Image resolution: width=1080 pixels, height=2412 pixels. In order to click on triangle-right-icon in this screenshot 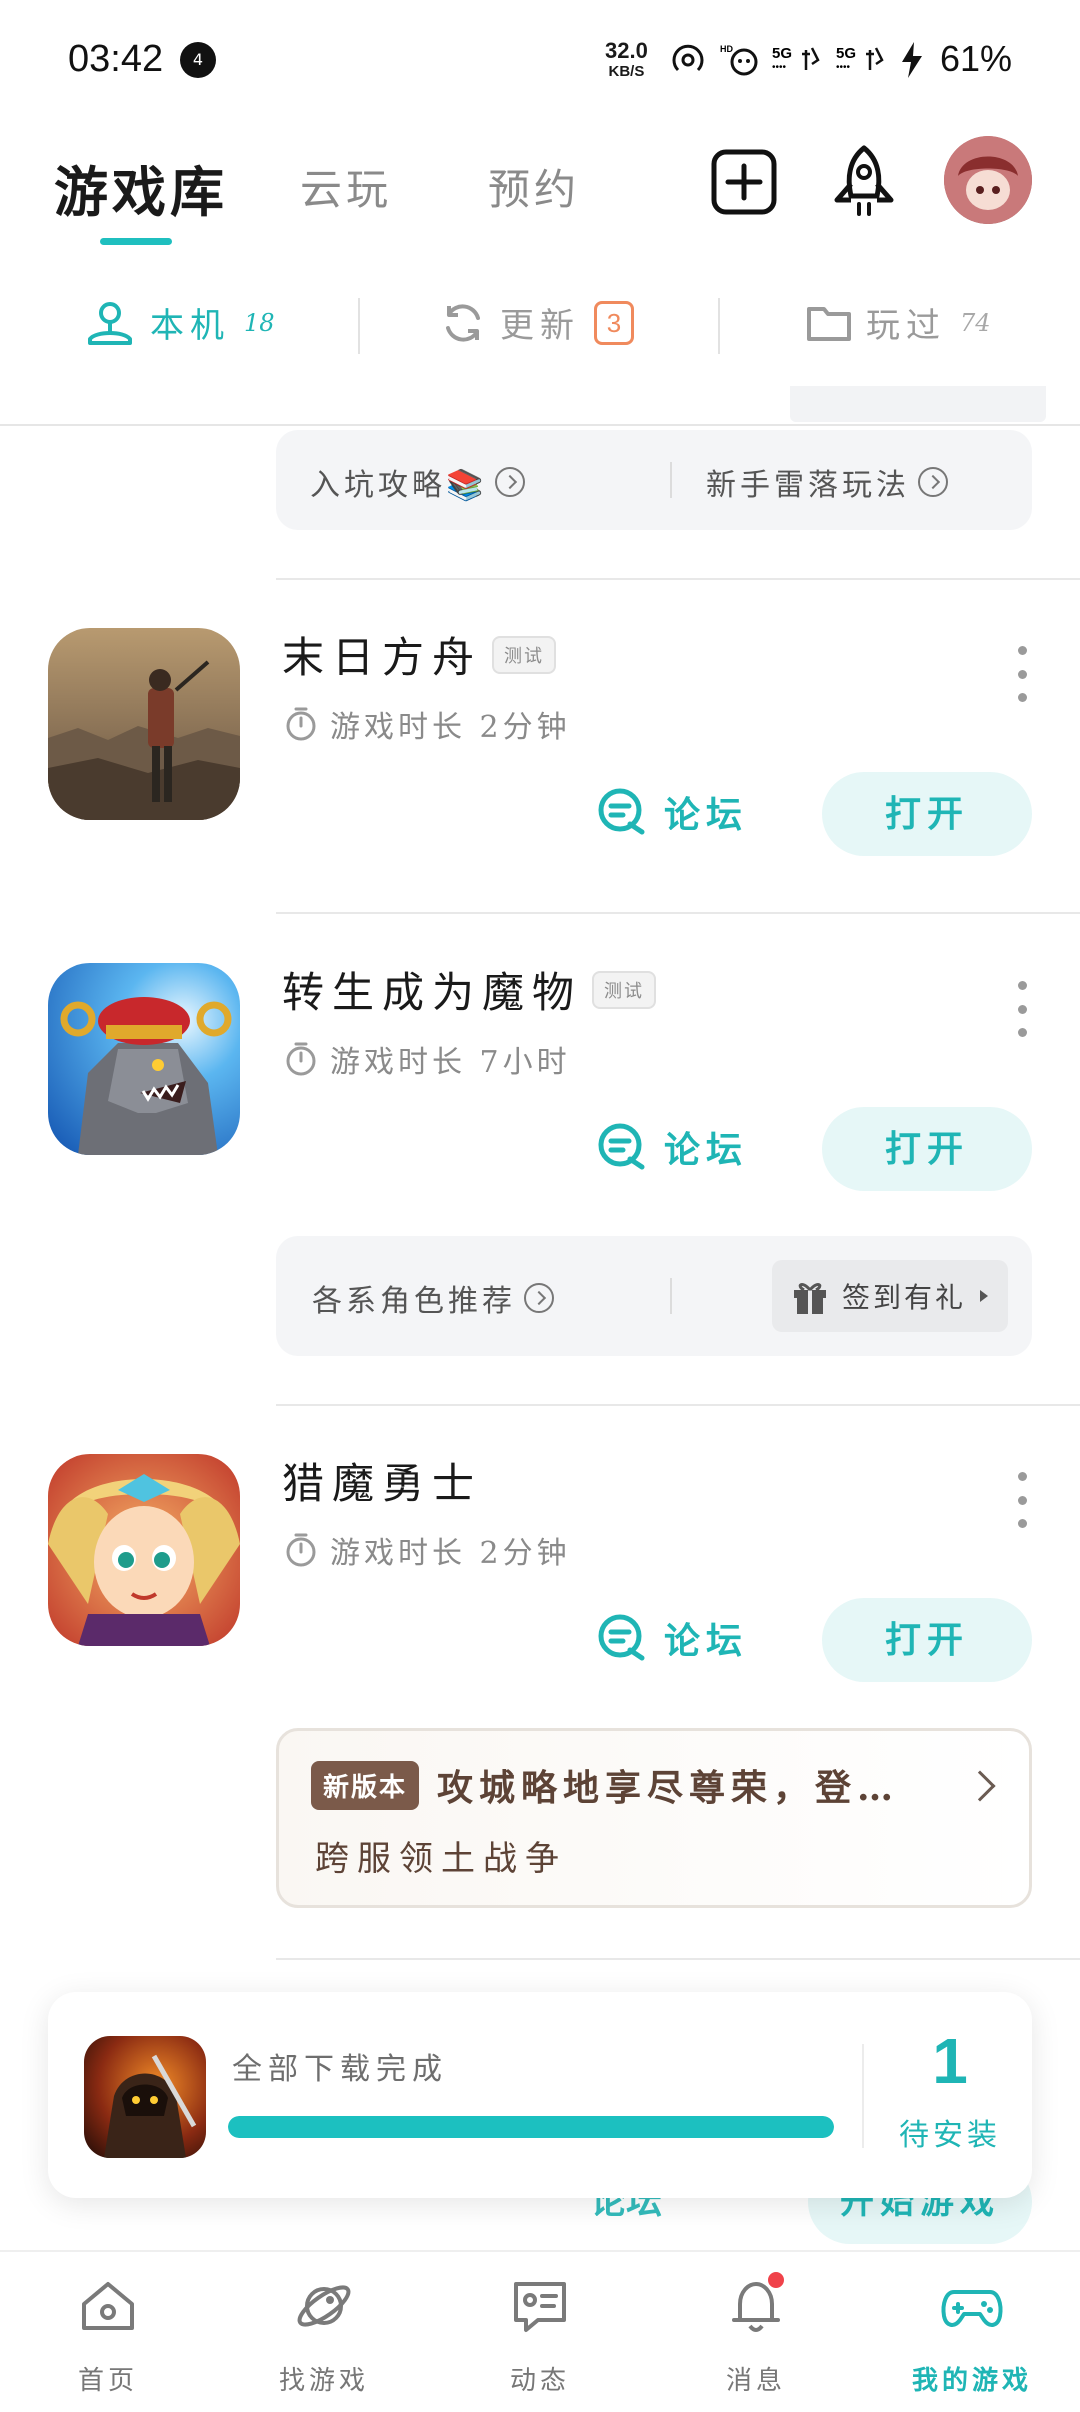, I will do `click(984, 1296)`.